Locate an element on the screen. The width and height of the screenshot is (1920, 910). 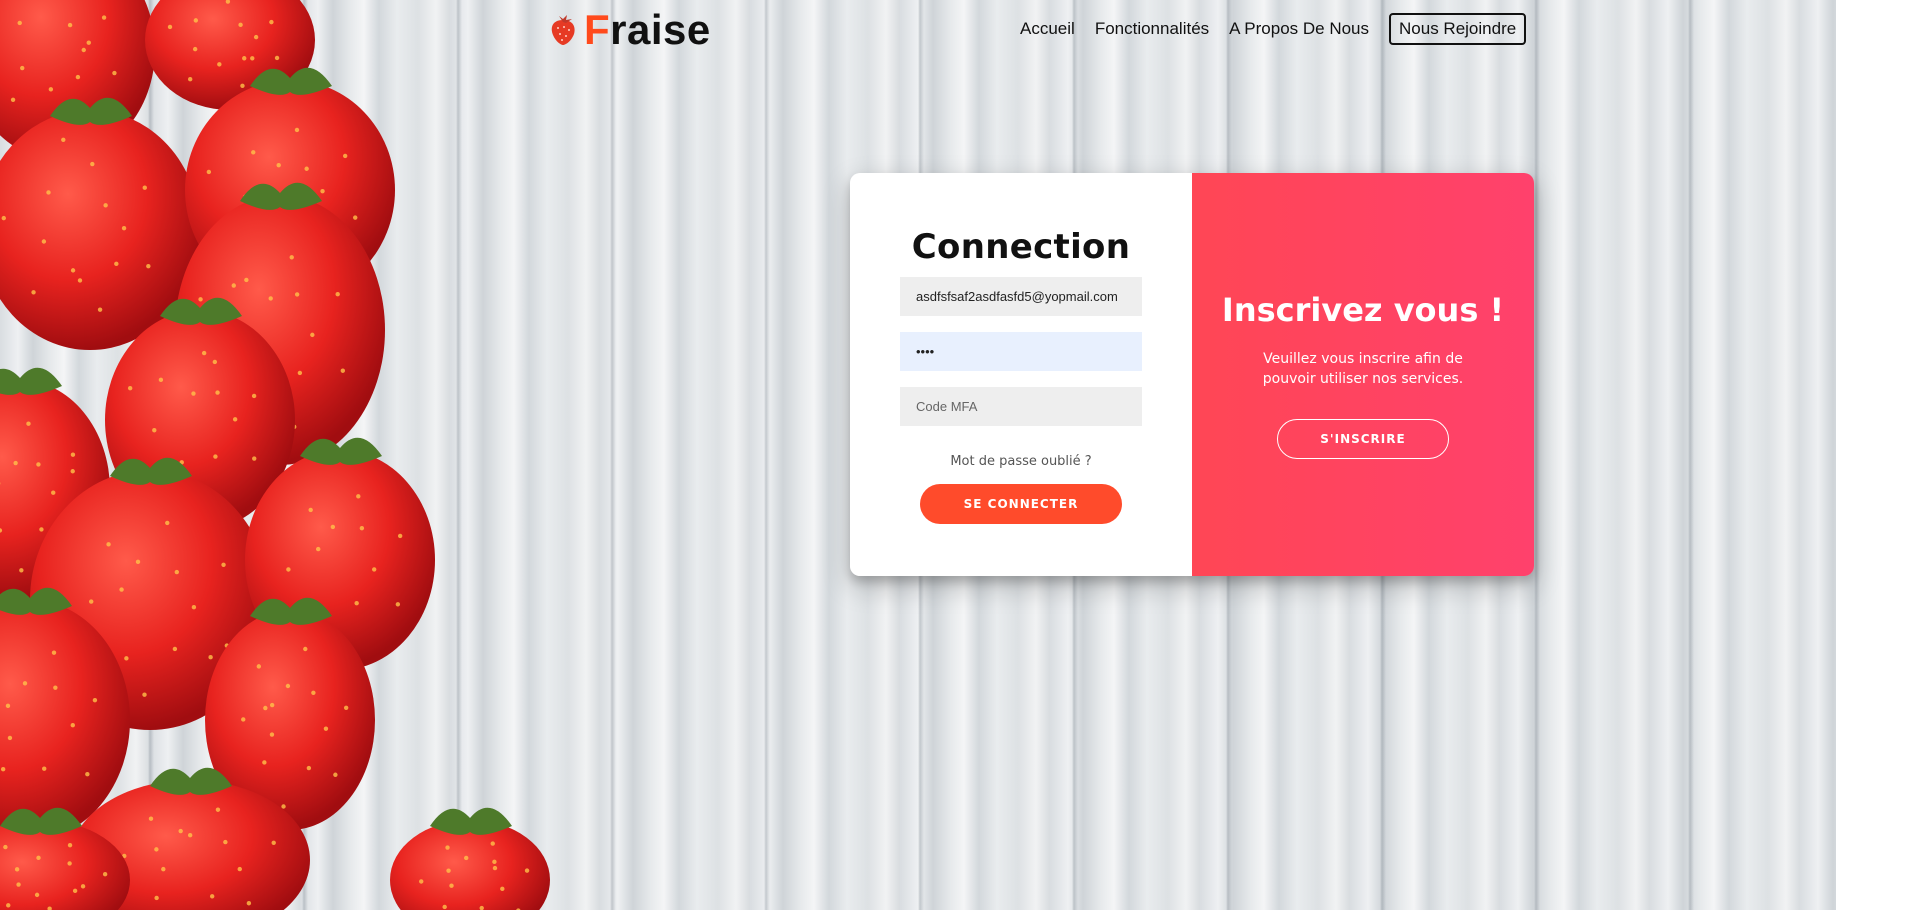
brand-logo: Fraise is located at coordinates (629, 30).